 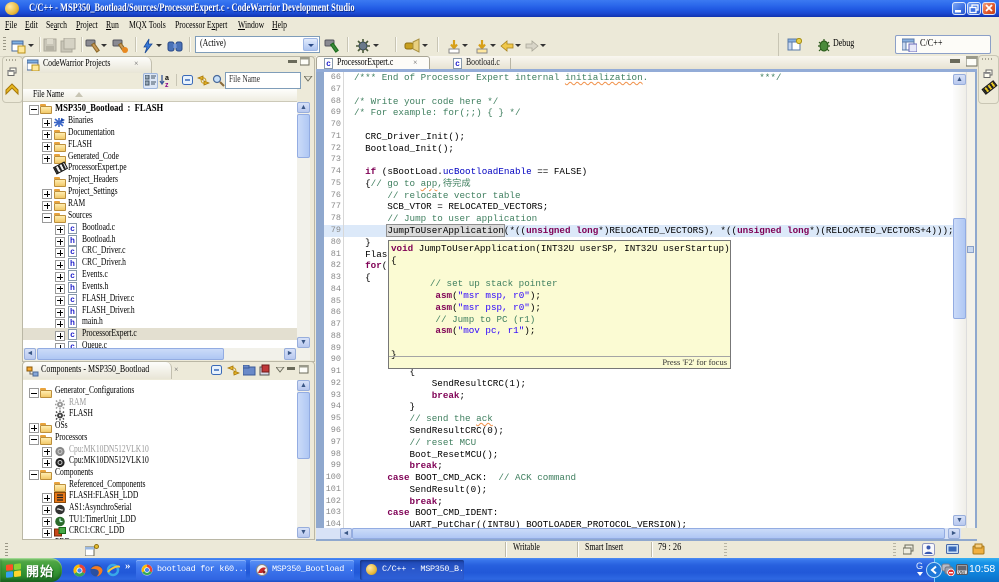 I want to click on svg-text: a, so click(x=167, y=78).